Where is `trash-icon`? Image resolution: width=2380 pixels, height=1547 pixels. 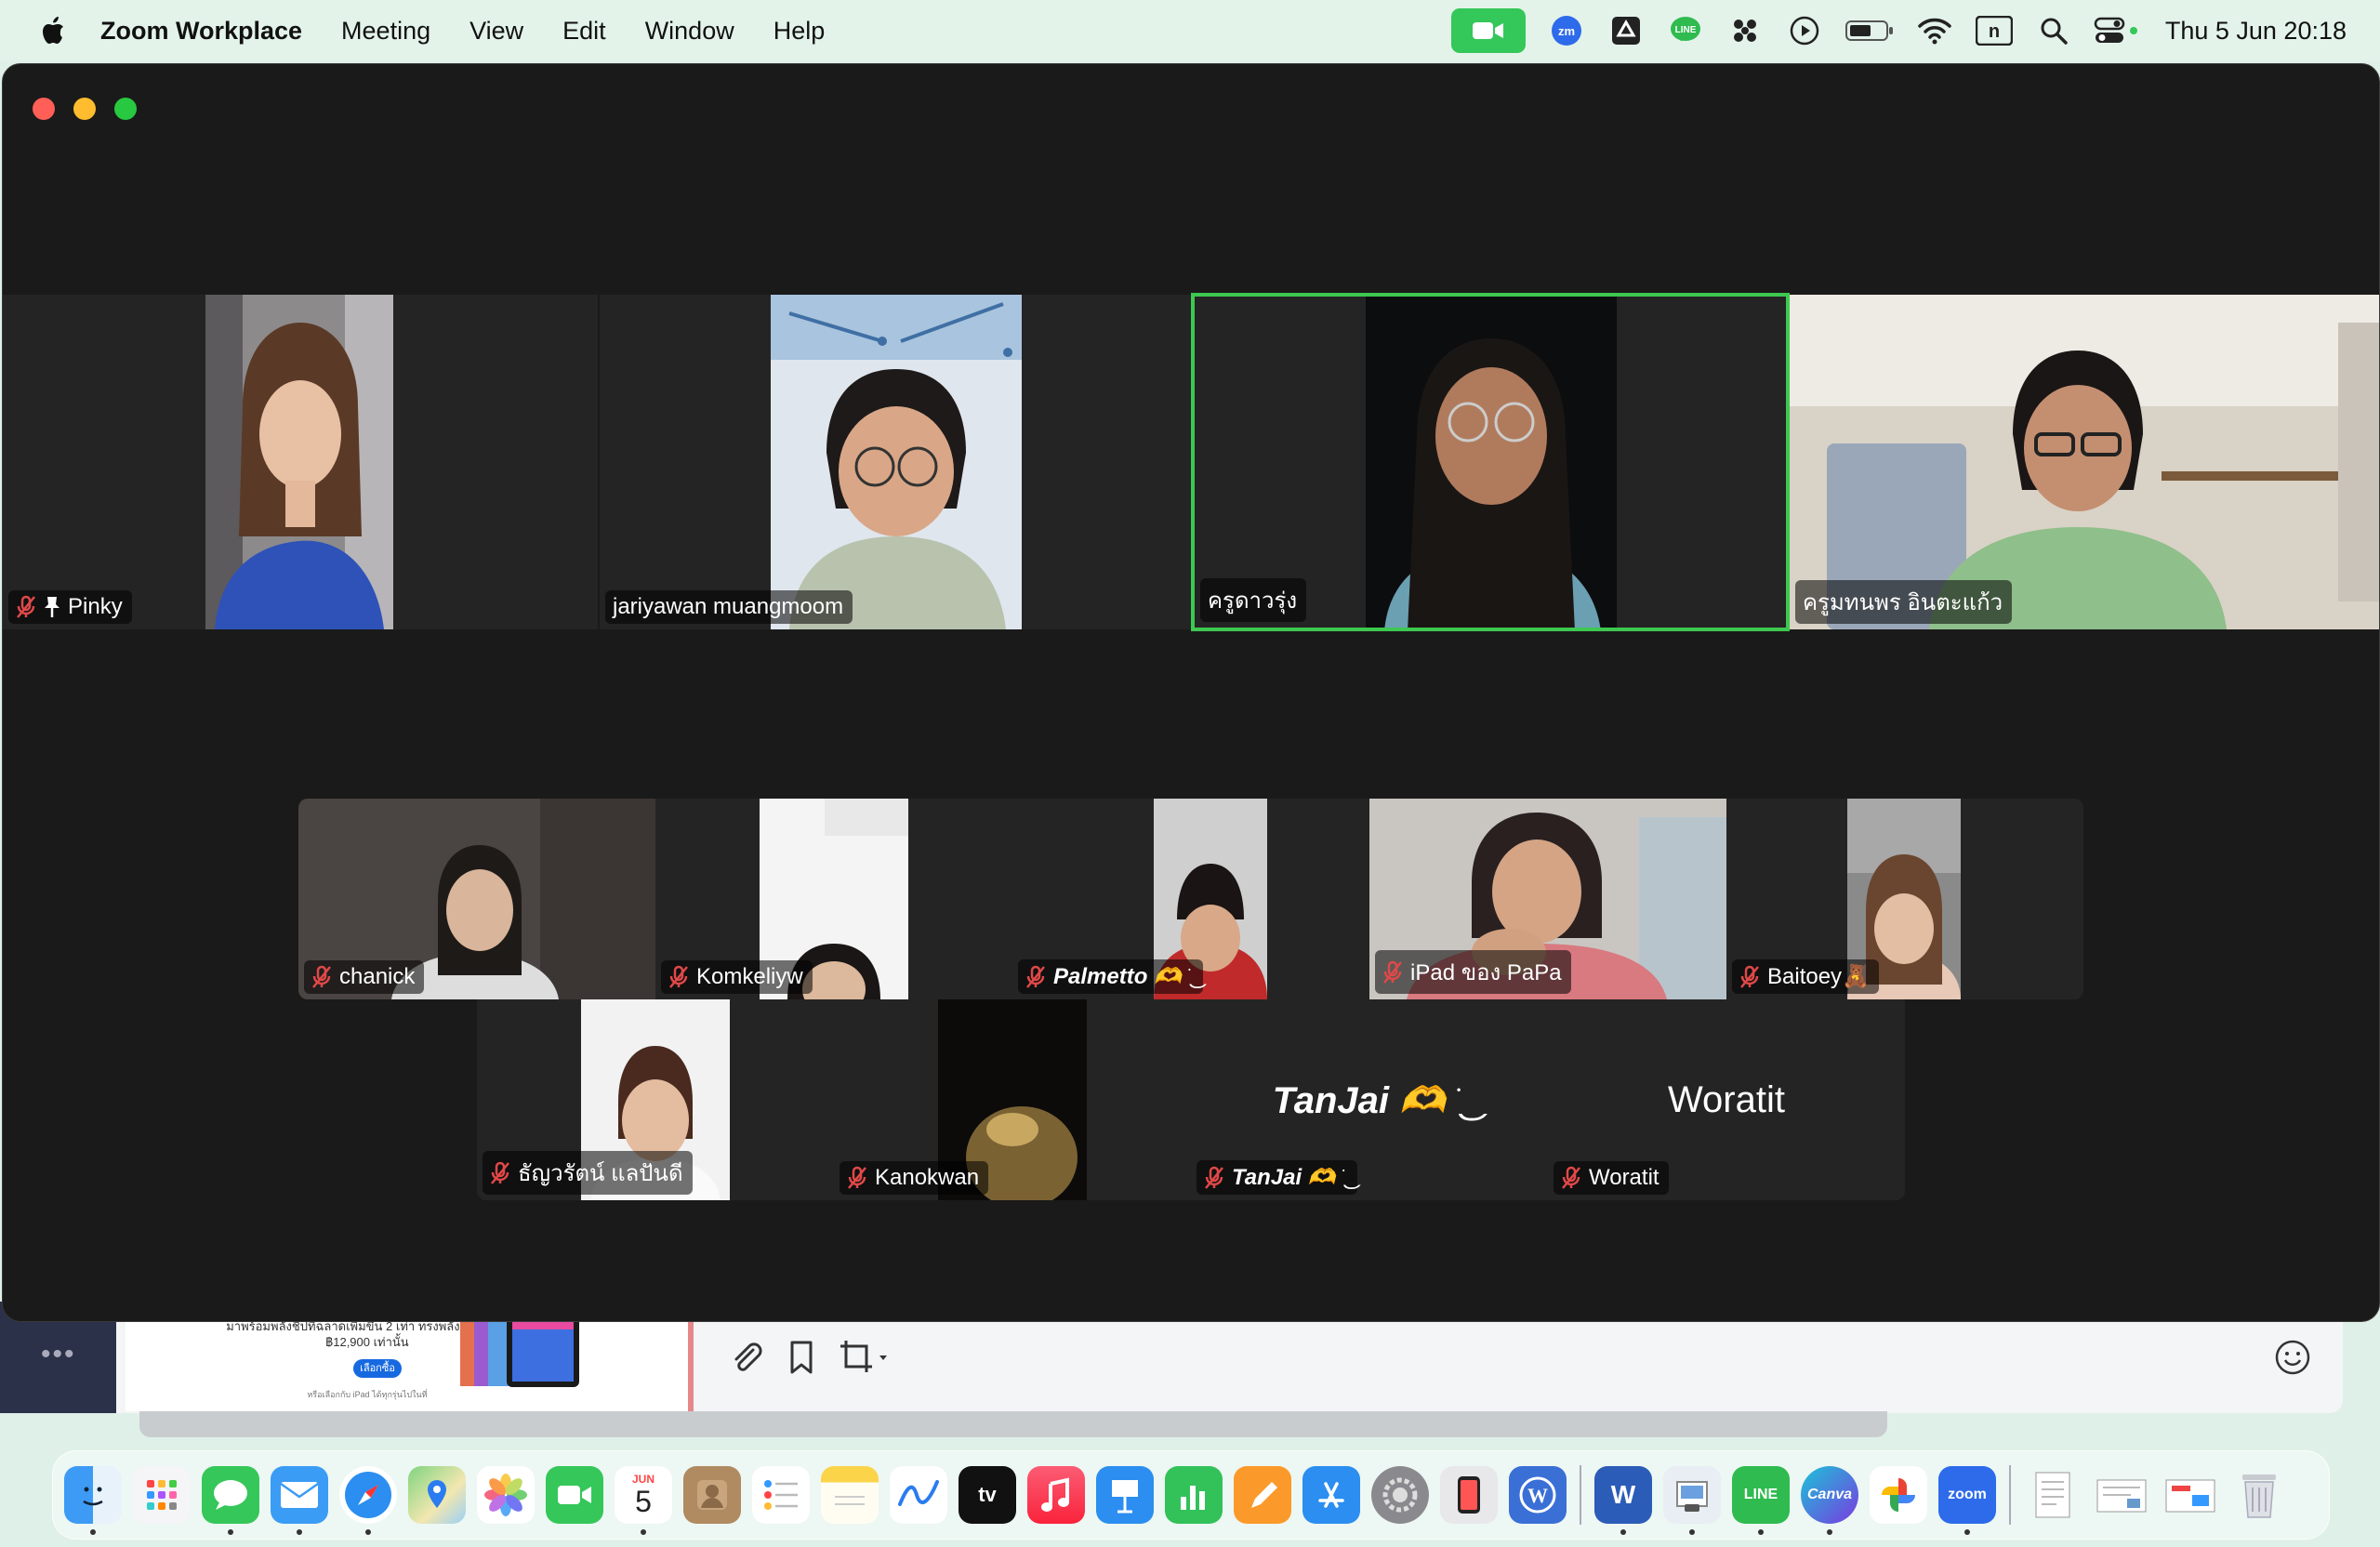
trash-icon is located at coordinates (2259, 1495).